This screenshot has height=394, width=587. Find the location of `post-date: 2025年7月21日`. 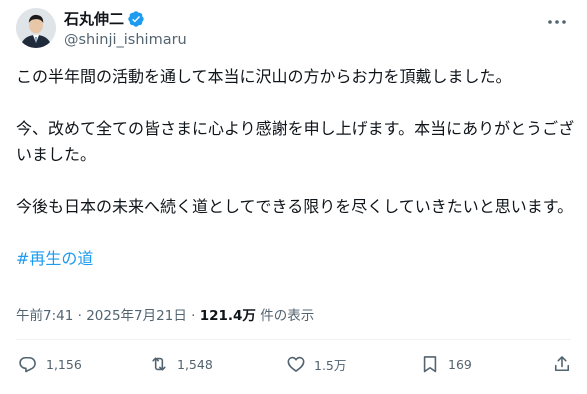

post-date: 2025年7月21日 is located at coordinates (136, 316).